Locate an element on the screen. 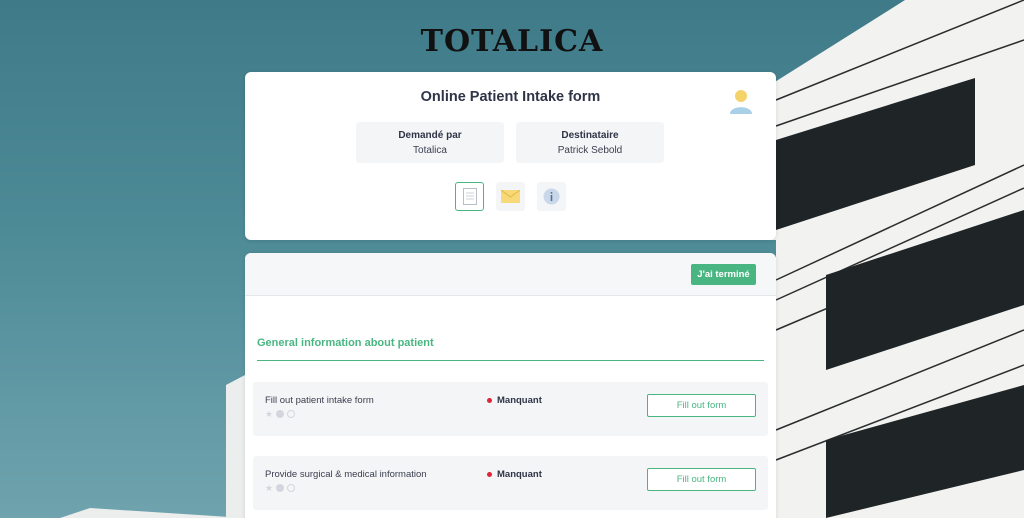 The width and height of the screenshot is (1024, 518). tab-info is located at coordinates (551, 196).